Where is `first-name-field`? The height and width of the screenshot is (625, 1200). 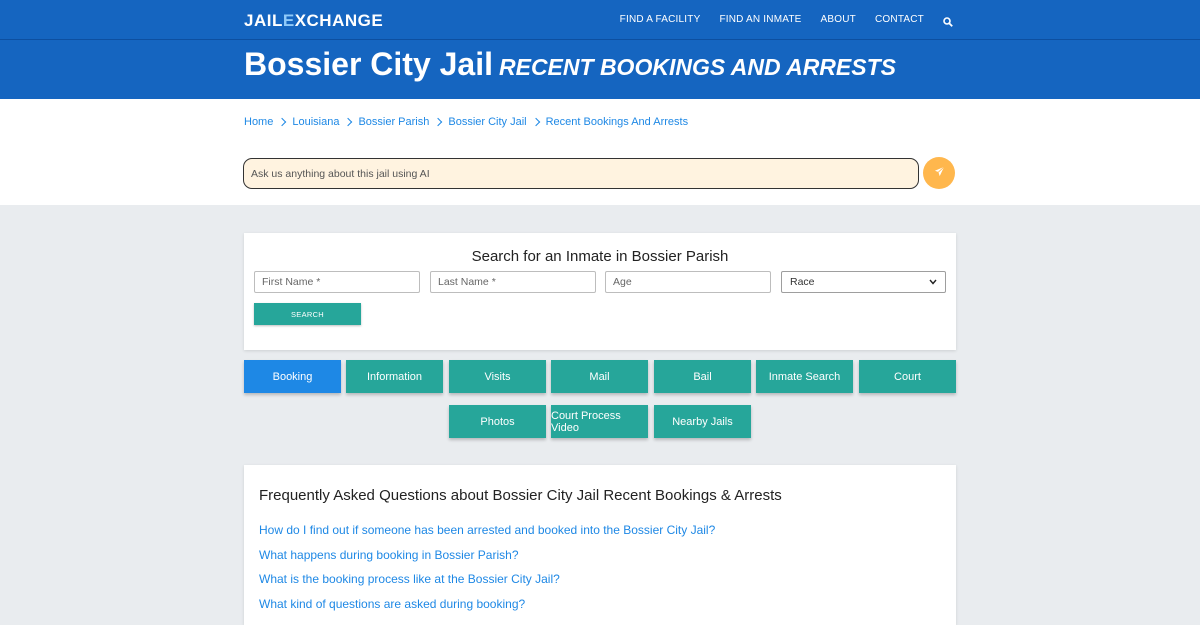 first-name-field is located at coordinates (337, 282).